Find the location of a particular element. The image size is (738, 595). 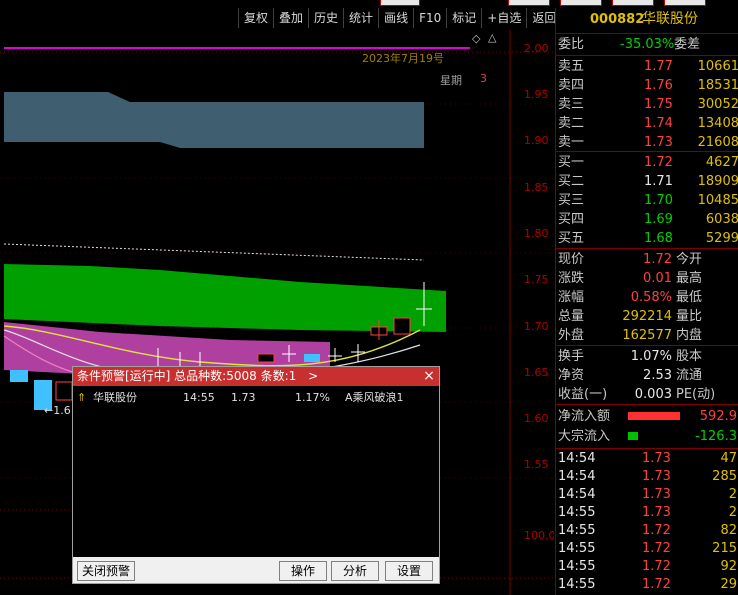

analyze-button: 分析 is located at coordinates (355, 571).